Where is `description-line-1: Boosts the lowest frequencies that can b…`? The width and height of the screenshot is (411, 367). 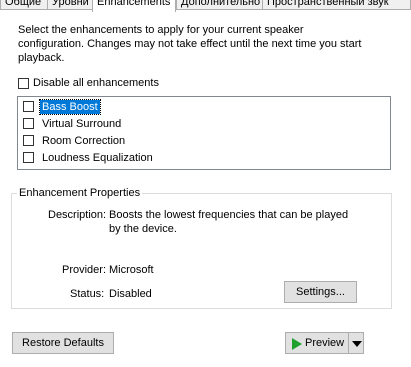
description-line-1: Boosts the lowest frequencies that can b… is located at coordinates (229, 215).